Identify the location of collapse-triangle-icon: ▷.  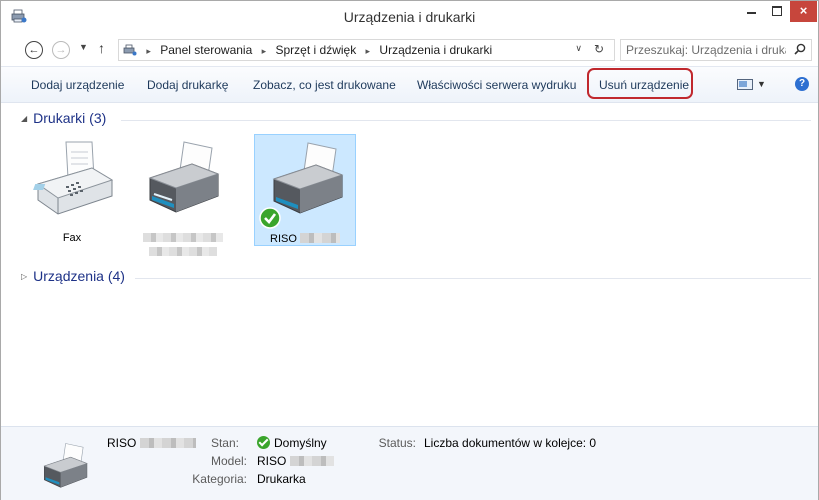
(24, 276).